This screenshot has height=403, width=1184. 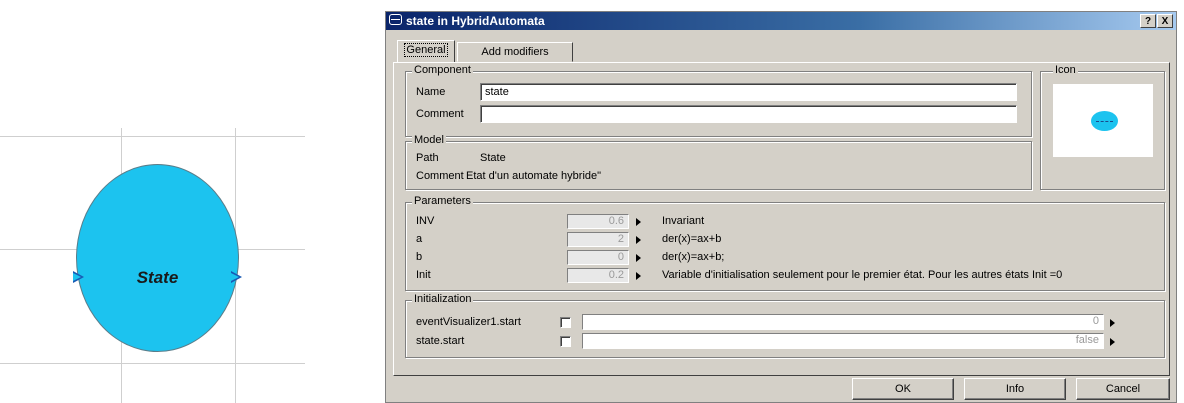 What do you see at coordinates (440, 176) in the screenshot?
I see `model-comment-label: Comment` at bounding box center [440, 176].